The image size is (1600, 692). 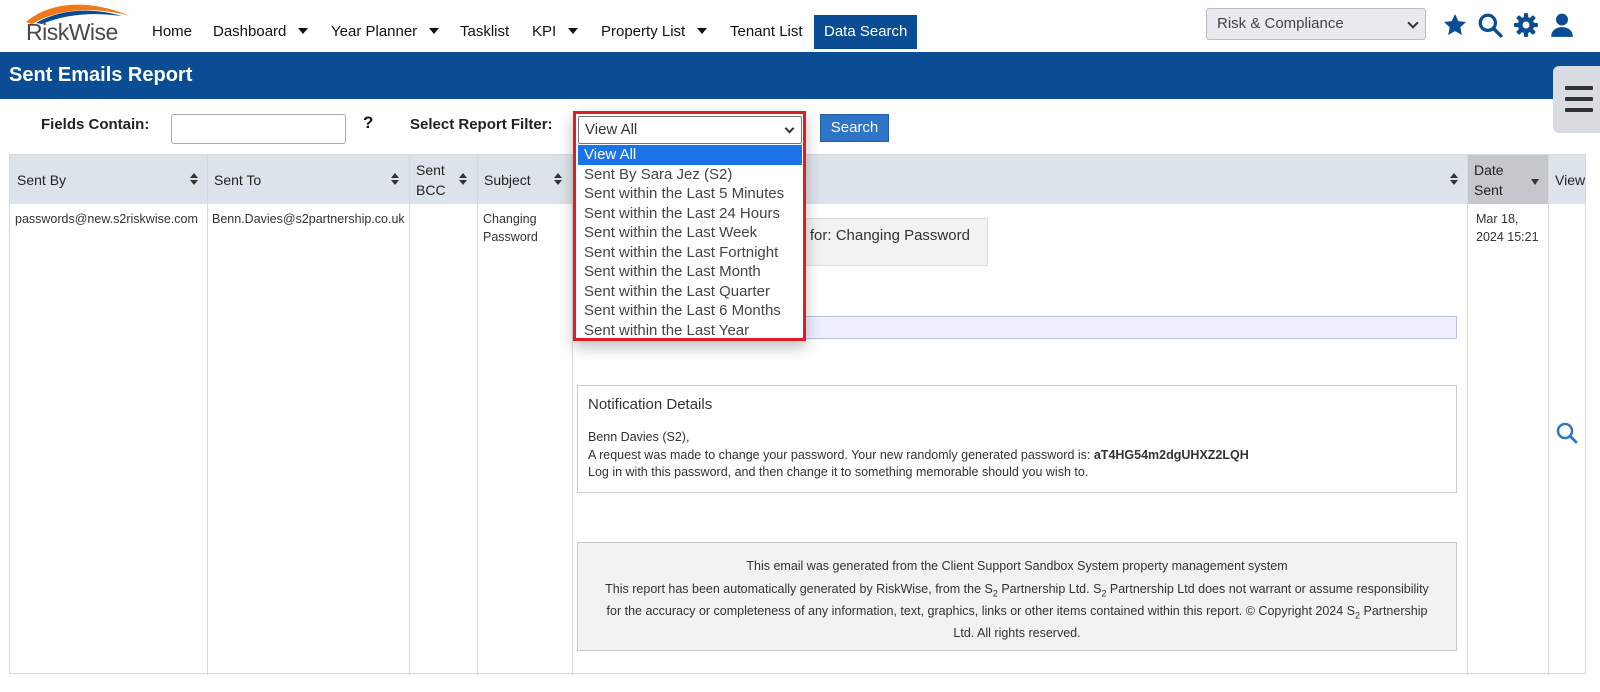 I want to click on search-icon, so click(x=1490, y=25).